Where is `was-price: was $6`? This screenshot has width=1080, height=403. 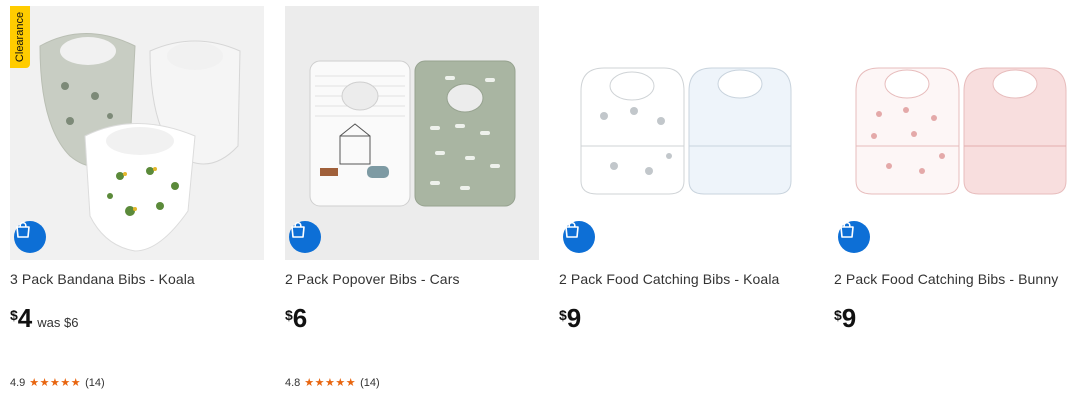
was-price: was $6 is located at coordinates (58, 322).